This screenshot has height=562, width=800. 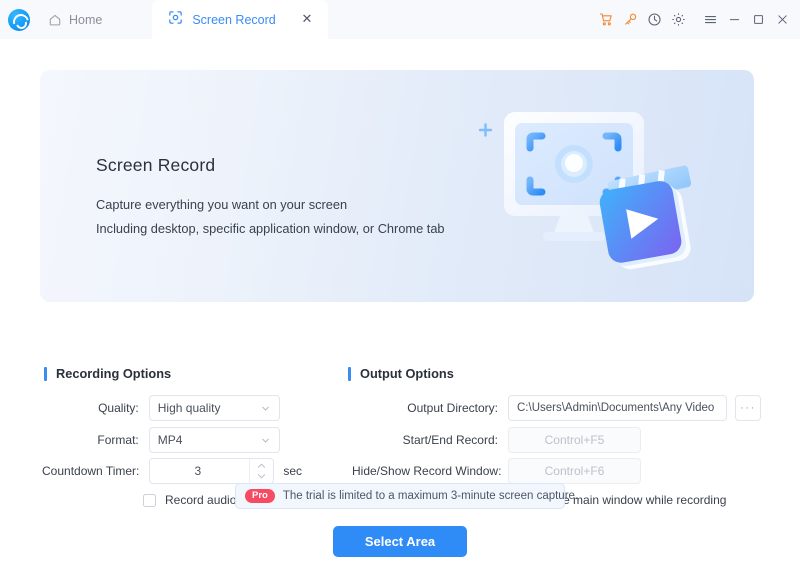 I want to click on hide-show-window-label: Hide/Show Record Window:, so click(x=427, y=471).